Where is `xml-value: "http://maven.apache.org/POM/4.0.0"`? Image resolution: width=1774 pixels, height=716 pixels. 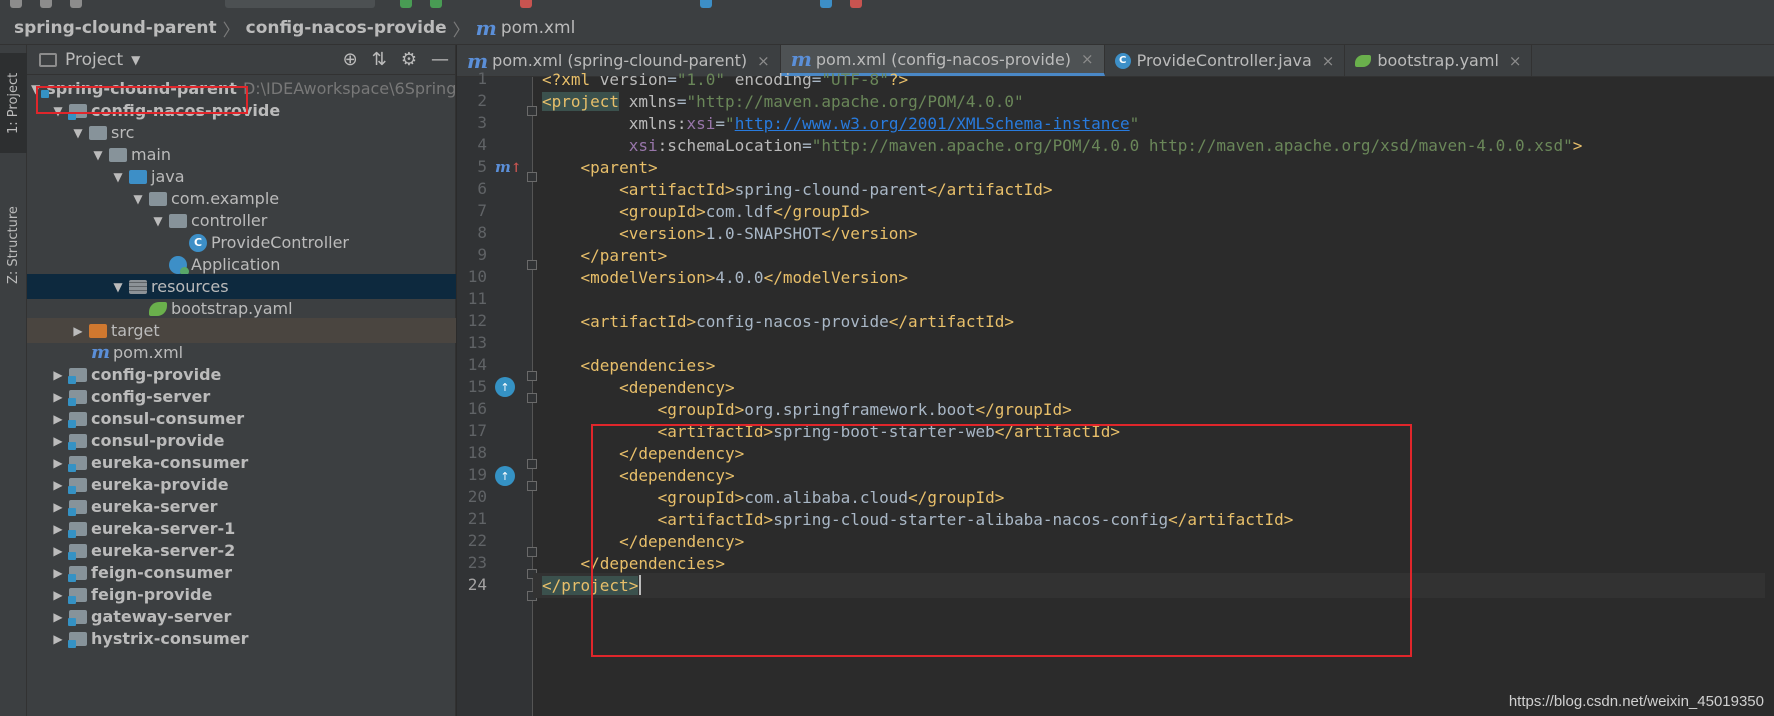 xml-value: "http://maven.apache.org/POM/4.0.0" is located at coordinates (855, 101).